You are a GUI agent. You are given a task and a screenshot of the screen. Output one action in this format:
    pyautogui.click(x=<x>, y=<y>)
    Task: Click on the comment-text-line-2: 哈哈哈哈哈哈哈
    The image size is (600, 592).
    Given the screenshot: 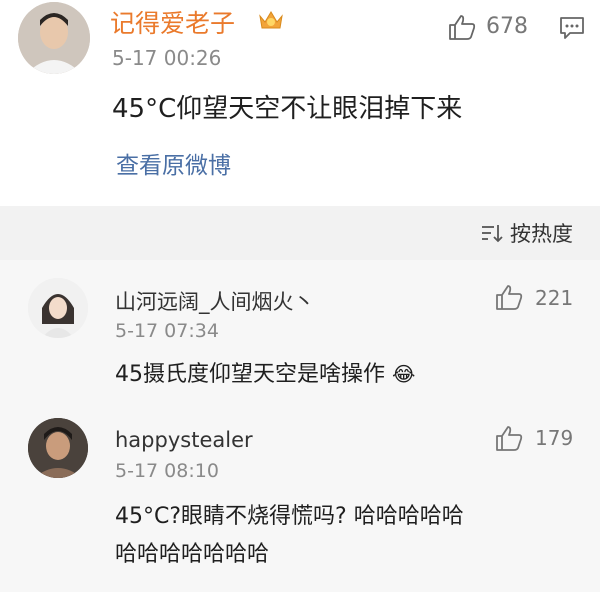 What is the action you would take?
    pyautogui.click(x=192, y=554)
    